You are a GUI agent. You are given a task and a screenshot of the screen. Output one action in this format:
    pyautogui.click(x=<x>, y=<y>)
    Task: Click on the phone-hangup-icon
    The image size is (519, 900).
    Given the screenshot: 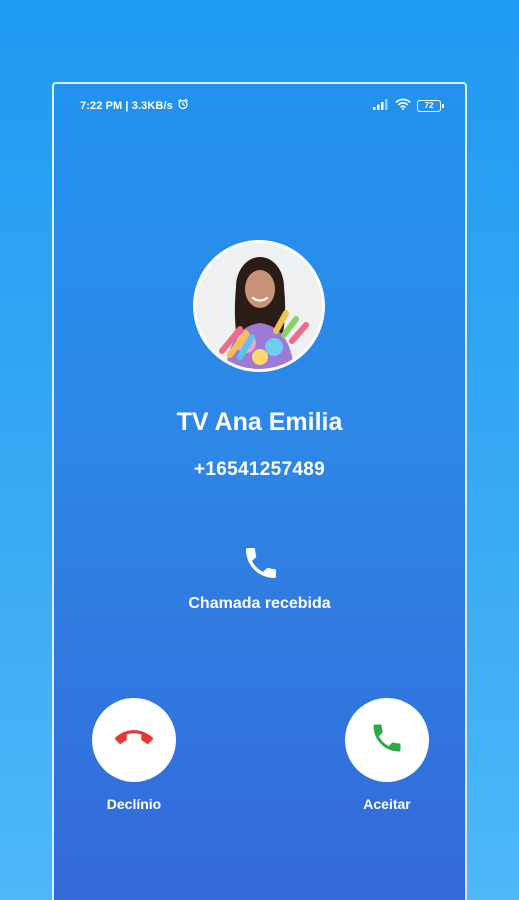 What is the action you would take?
    pyautogui.click(x=134, y=740)
    